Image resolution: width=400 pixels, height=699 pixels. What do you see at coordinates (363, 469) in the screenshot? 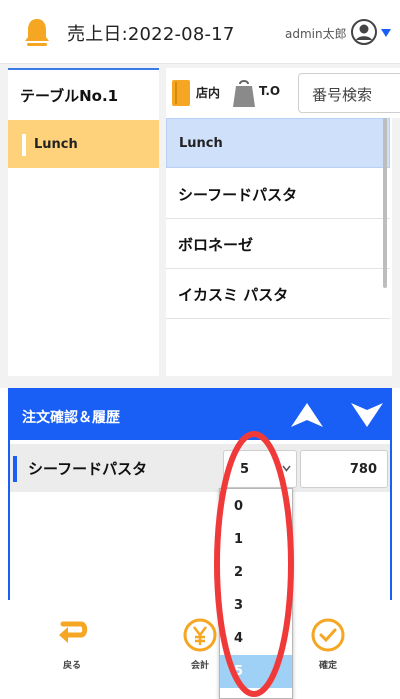
I see `price-value: 780` at bounding box center [363, 469].